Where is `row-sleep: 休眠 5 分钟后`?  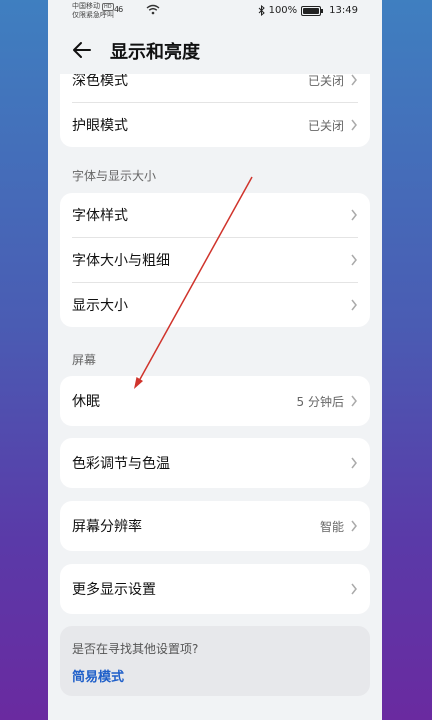
row-sleep: 休眠 5 分钟后 is located at coordinates (215, 401).